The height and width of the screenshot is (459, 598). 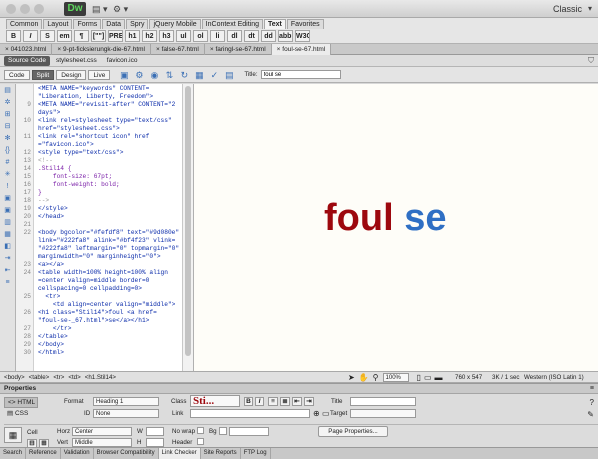 I want to click on horz-select: Center, so click(x=102, y=431).